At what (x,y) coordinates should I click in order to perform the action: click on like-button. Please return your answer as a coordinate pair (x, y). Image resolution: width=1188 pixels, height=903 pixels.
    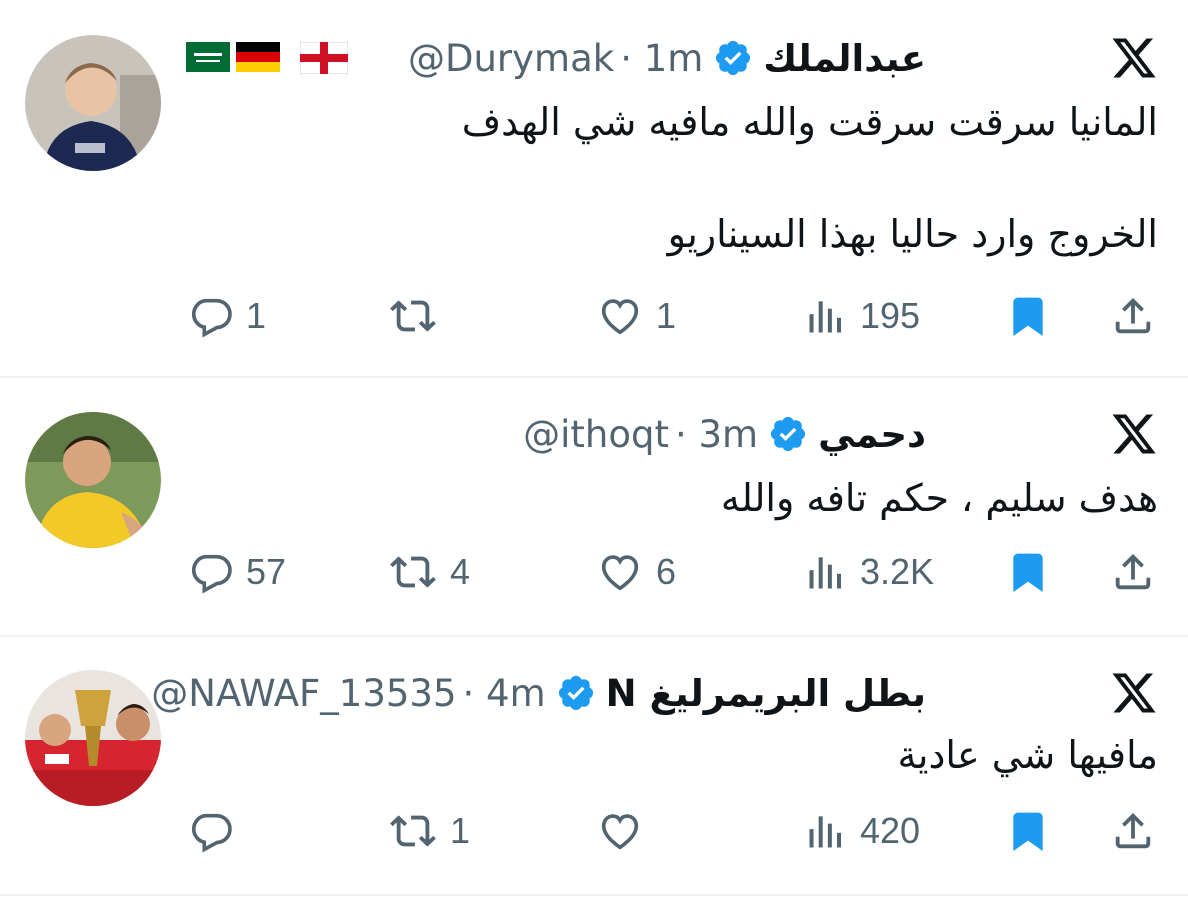
    Looking at the image, I should click on (626, 831).